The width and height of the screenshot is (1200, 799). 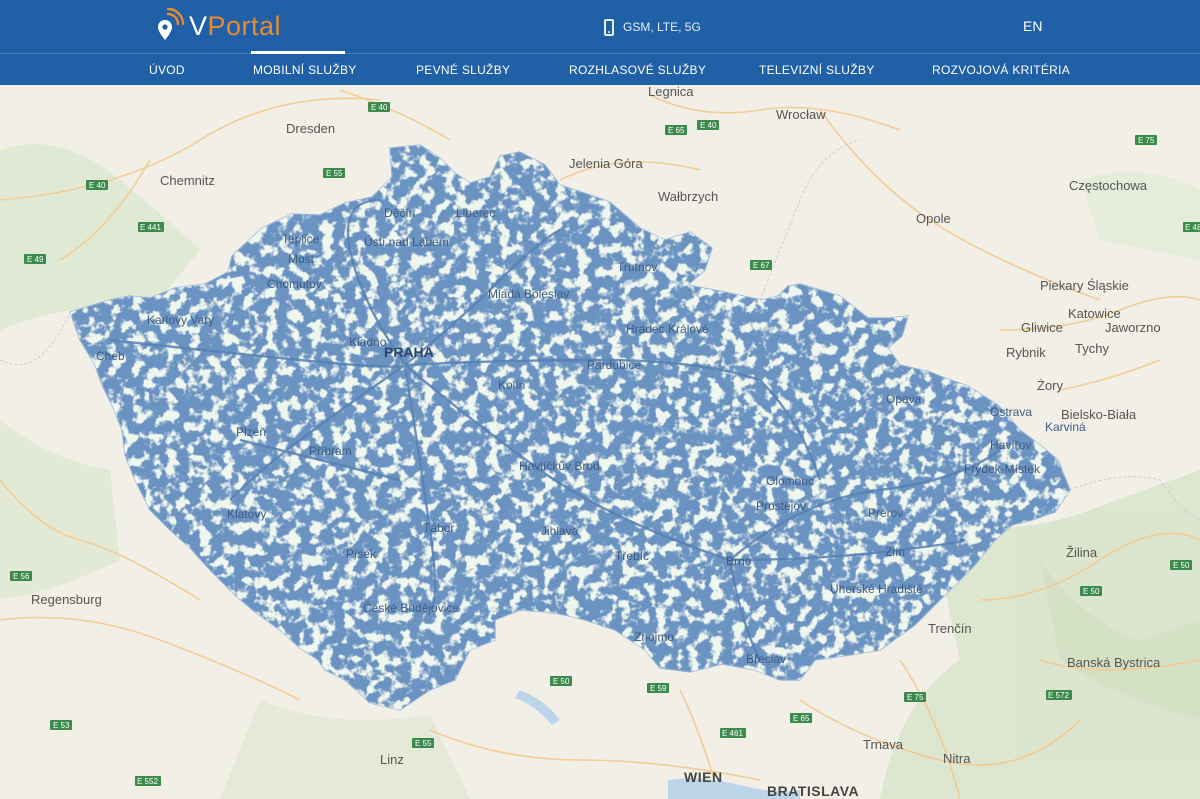 I want to click on place-label: Kladno, so click(x=368, y=342).